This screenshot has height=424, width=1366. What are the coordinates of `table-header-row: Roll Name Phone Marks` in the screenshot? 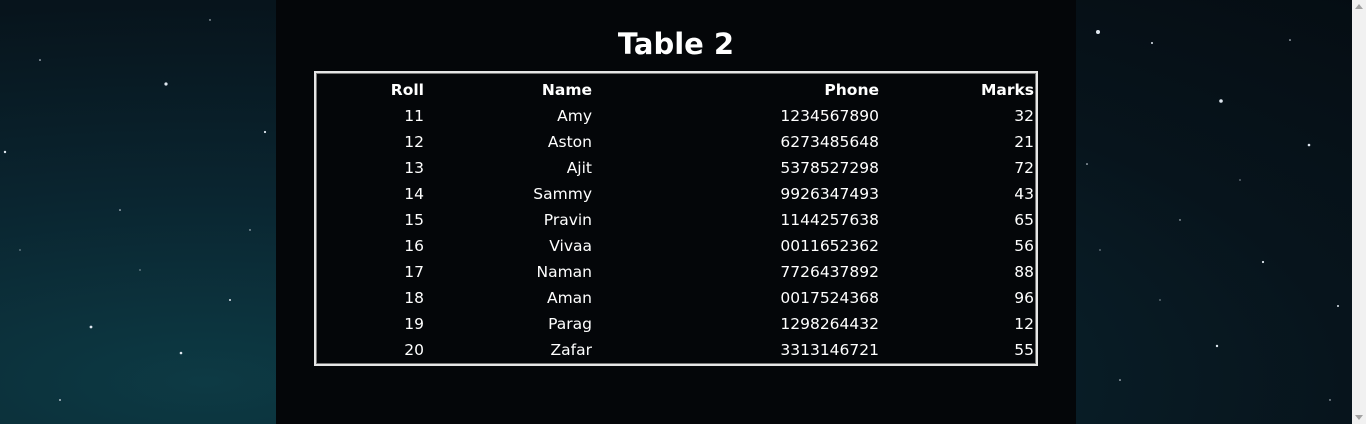 It's located at (675, 90).